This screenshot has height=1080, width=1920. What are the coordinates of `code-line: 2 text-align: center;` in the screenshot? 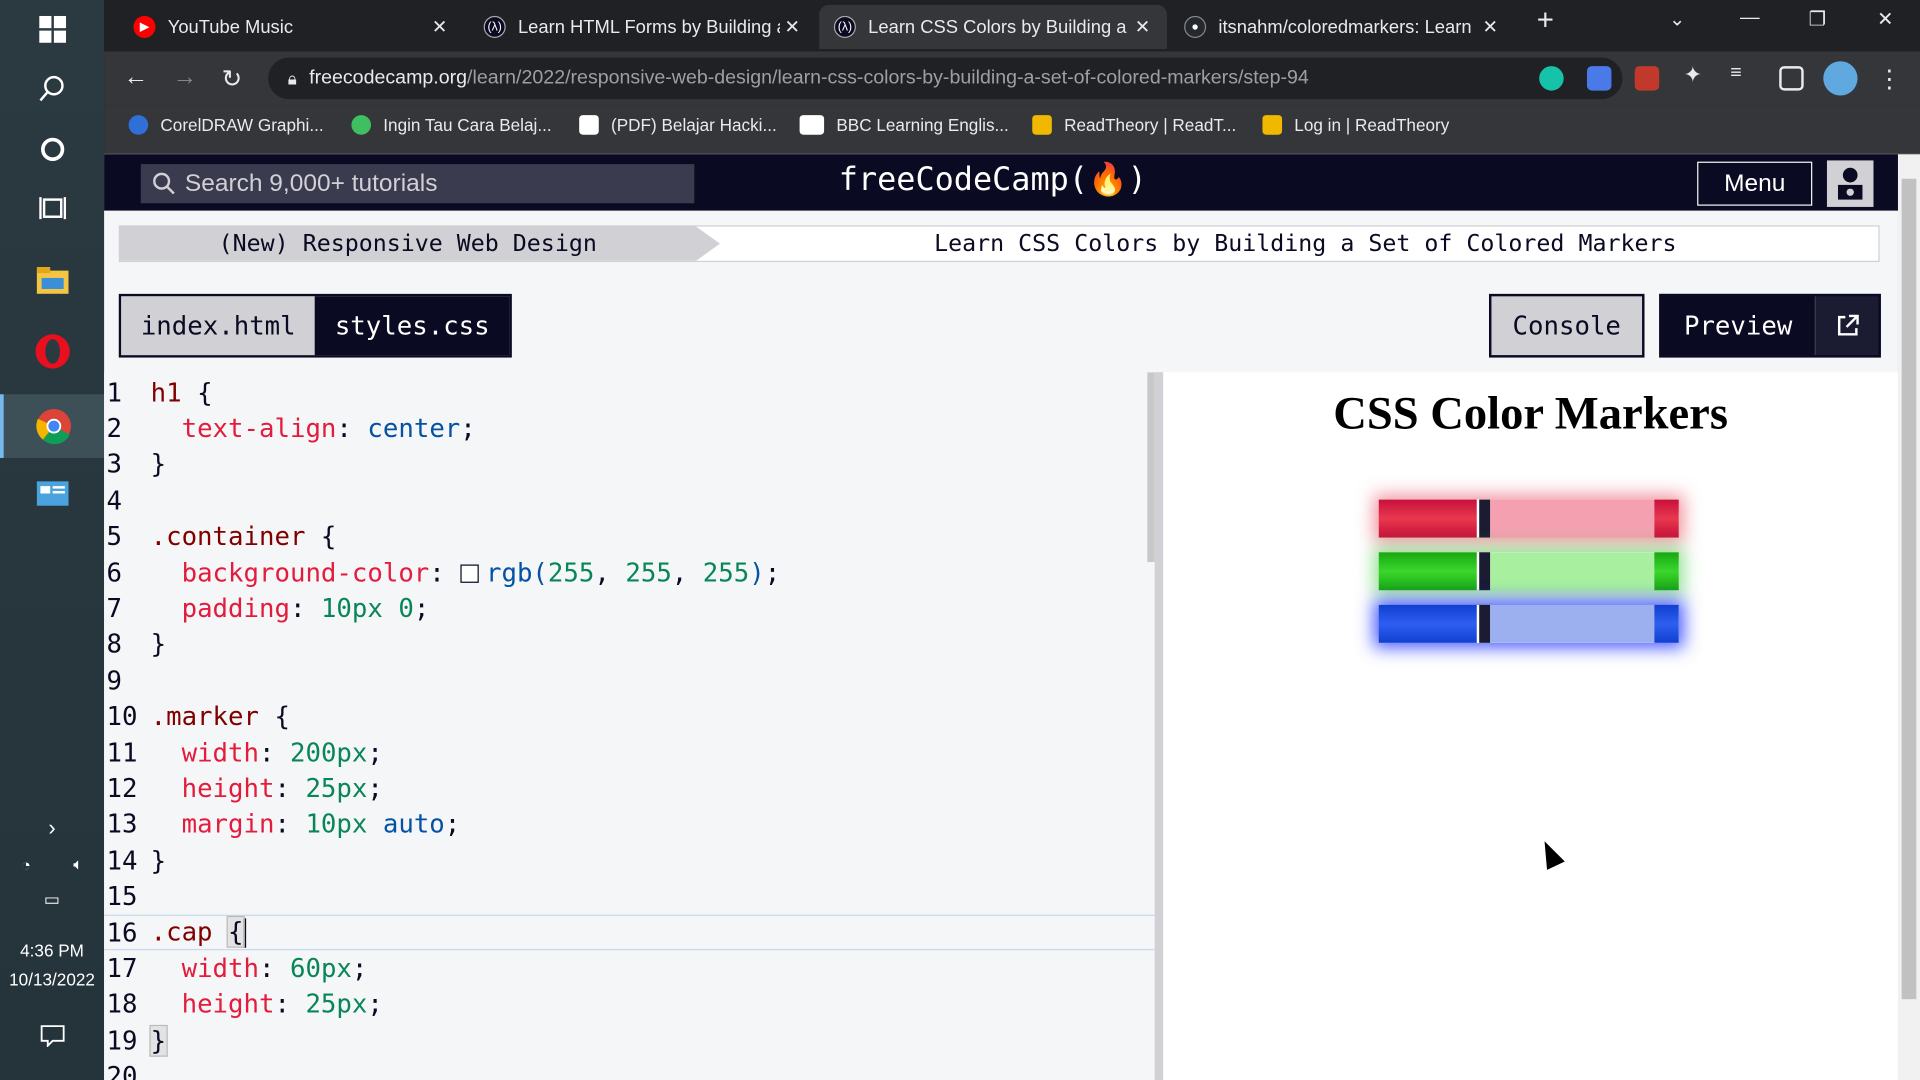 It's located at (629, 429).